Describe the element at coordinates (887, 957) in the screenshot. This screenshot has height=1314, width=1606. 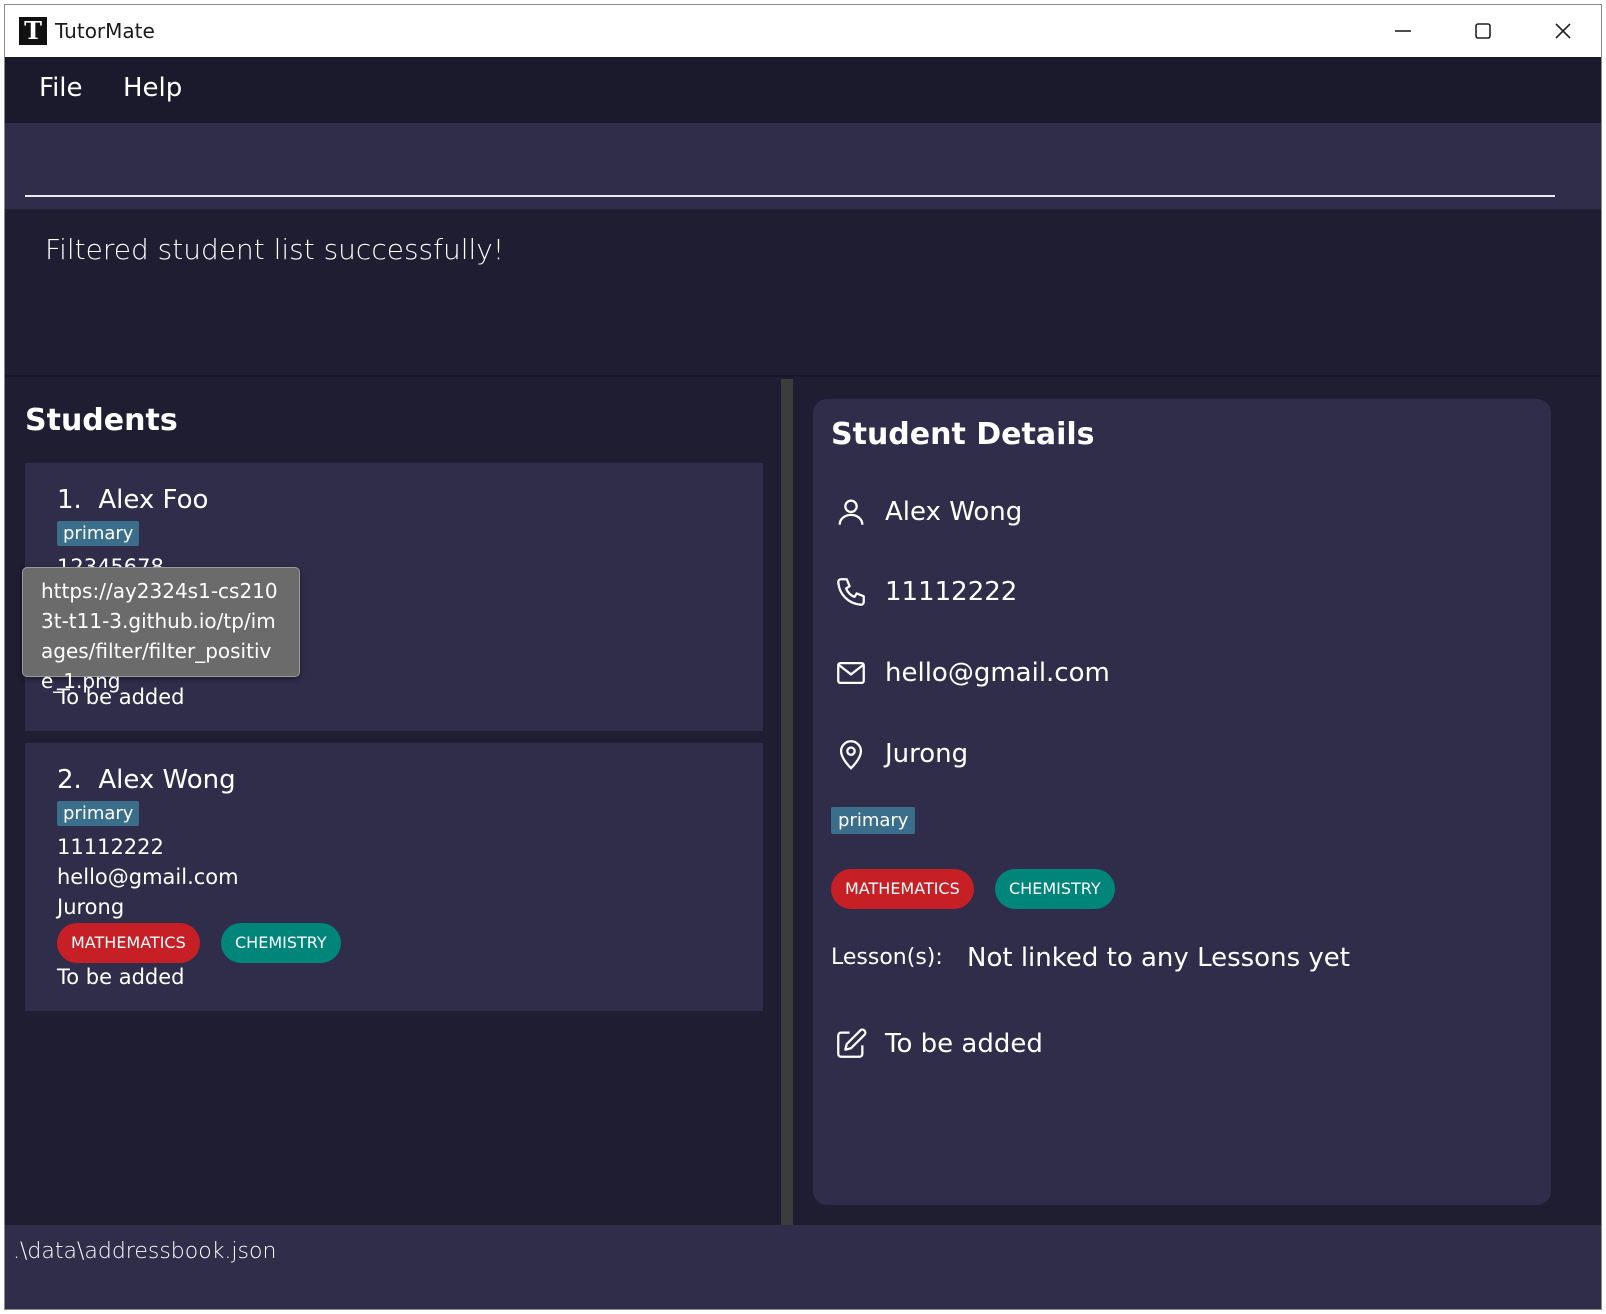
I see `lessons-label: Lesson(s):` at that location.